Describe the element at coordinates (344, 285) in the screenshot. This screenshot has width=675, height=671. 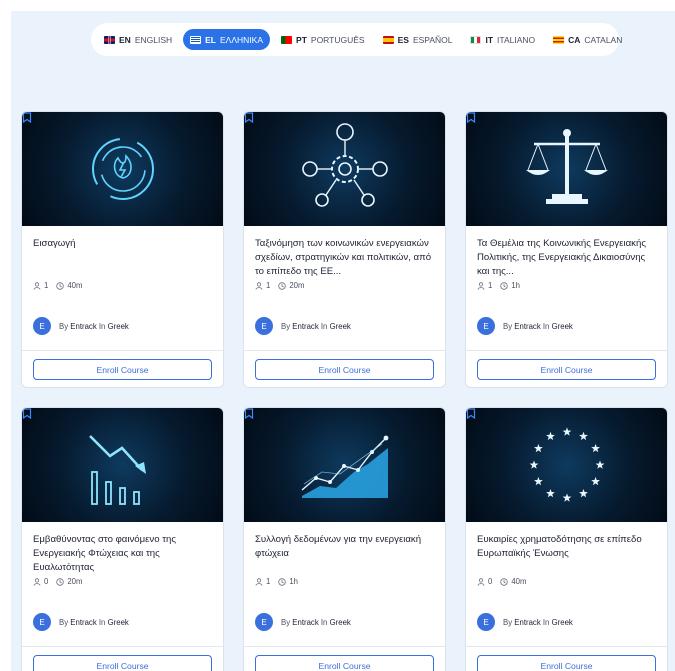
I see `course-meta: 1 20m` at that location.